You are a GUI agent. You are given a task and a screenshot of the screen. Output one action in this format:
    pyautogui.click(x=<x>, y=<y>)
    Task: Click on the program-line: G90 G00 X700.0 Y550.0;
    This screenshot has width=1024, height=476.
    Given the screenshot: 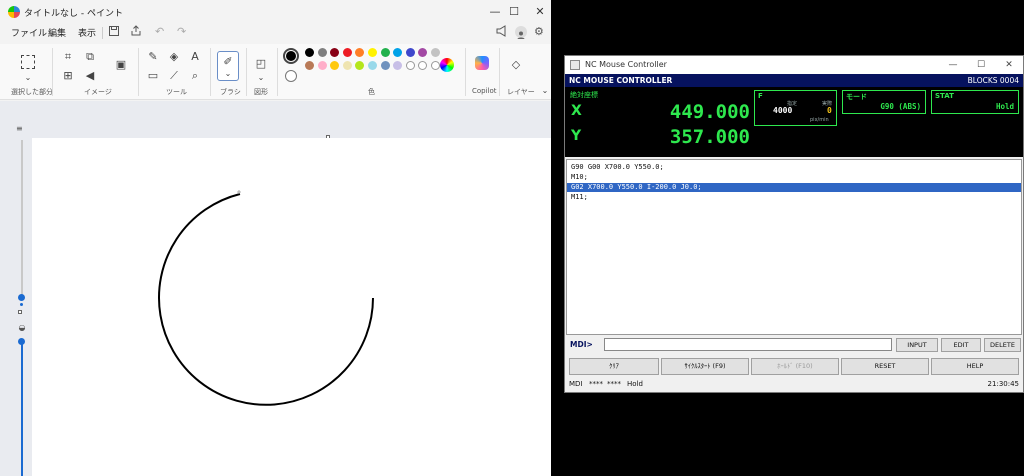 What is the action you would take?
    pyautogui.click(x=794, y=167)
    